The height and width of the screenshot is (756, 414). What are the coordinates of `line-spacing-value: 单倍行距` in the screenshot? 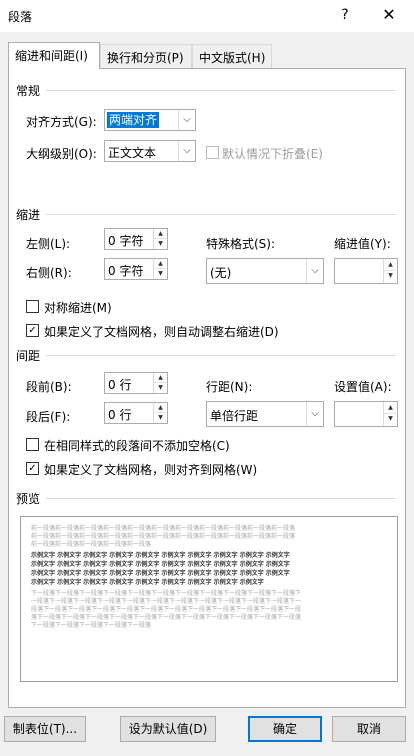 It's located at (234, 416).